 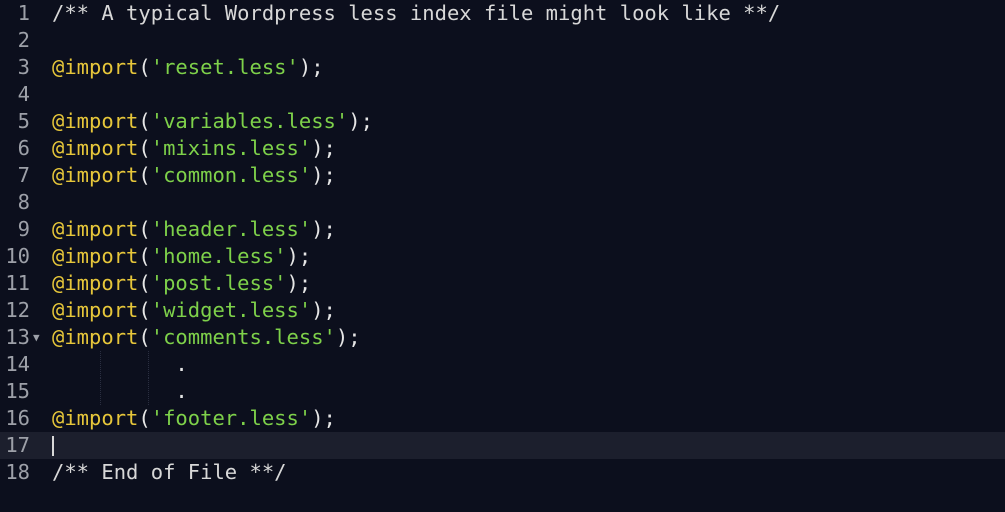 I want to click on line-number: 14, so click(x=17, y=364).